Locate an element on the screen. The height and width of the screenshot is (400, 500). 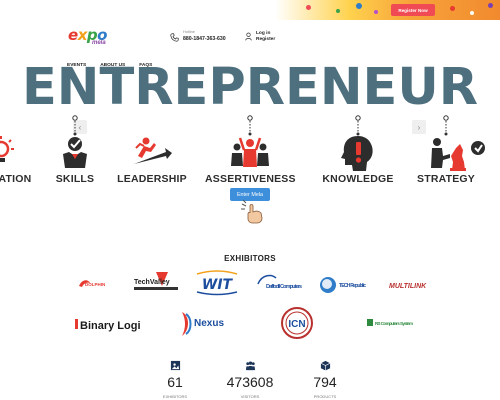
exhibitor-name: ICN is located at coordinates (296, 324).